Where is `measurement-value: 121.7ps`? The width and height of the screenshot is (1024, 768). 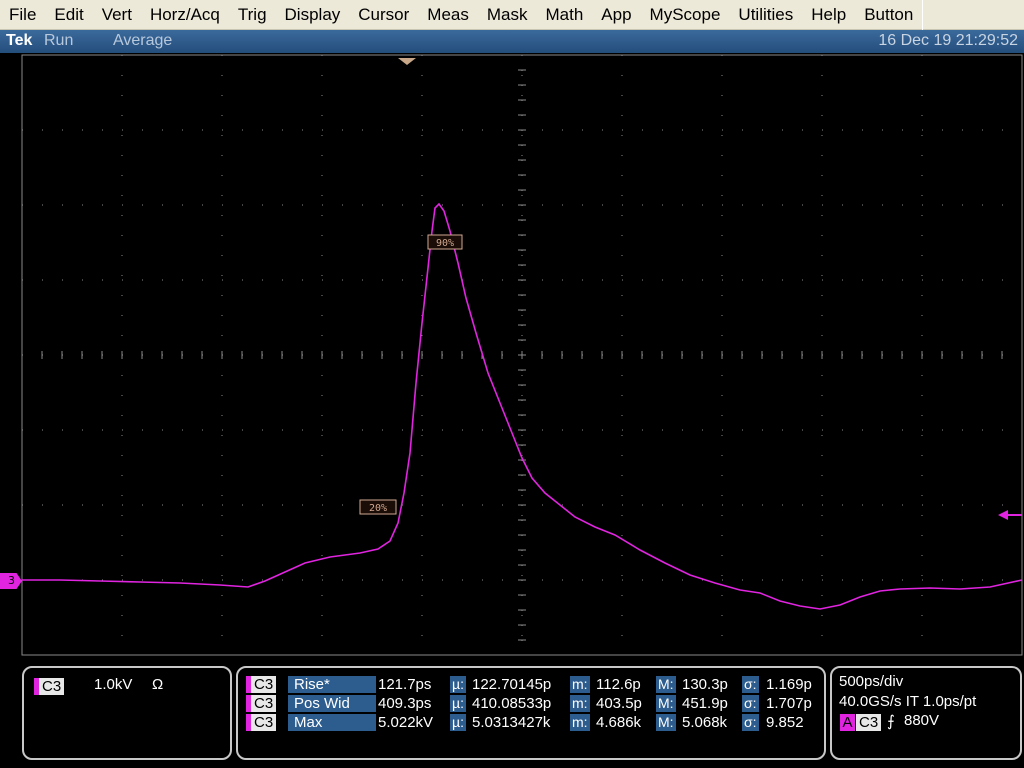
measurement-value: 121.7ps is located at coordinates (405, 684).